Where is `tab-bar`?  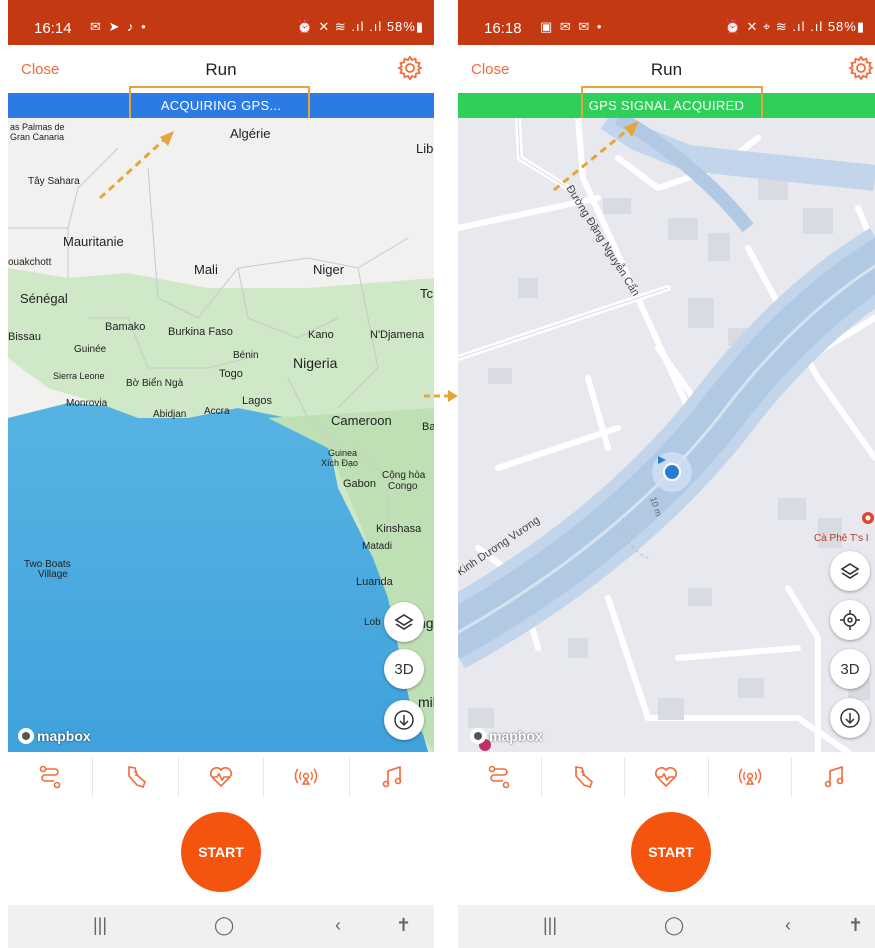 tab-bar is located at coordinates (666, 777).